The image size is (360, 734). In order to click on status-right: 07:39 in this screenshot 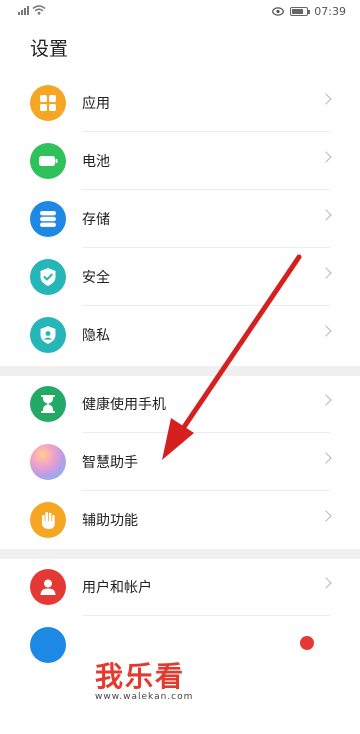, I will do `click(309, 11)`.